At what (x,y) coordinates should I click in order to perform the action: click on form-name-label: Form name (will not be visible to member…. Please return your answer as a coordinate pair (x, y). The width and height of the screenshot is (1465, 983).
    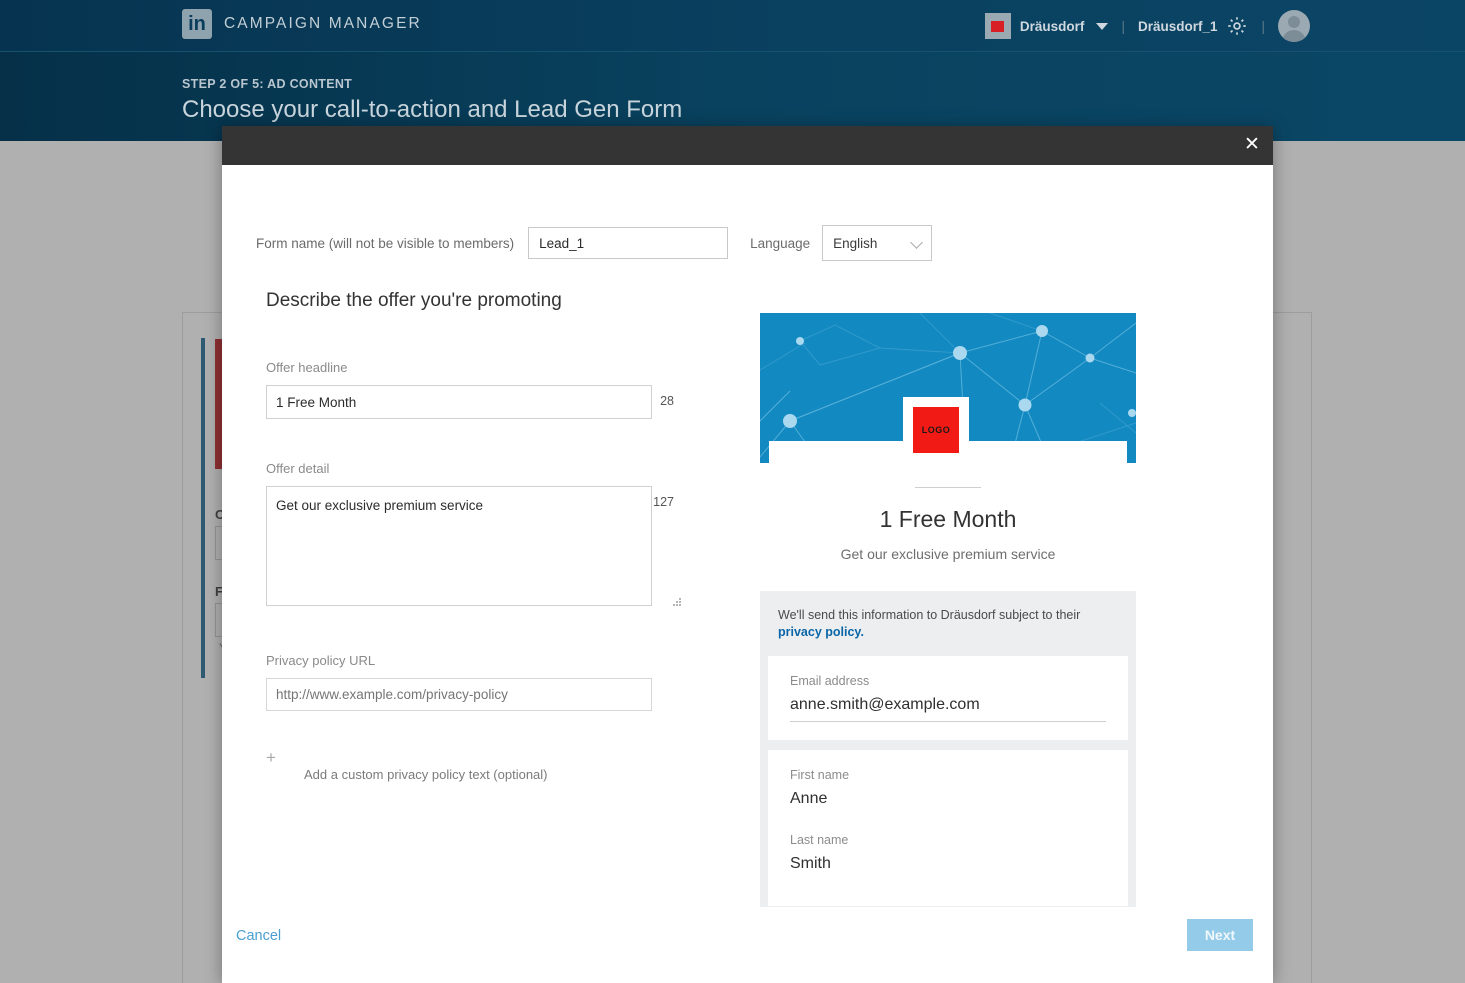
    Looking at the image, I should click on (385, 243).